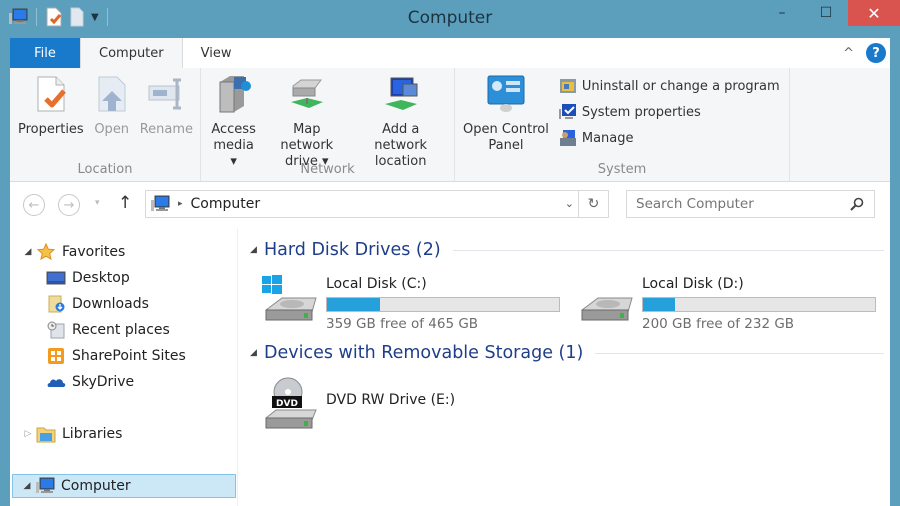 The height and width of the screenshot is (506, 900). Describe the element at coordinates (107, 330) in the screenshot. I see `tree-recent-places: Recent places` at that location.